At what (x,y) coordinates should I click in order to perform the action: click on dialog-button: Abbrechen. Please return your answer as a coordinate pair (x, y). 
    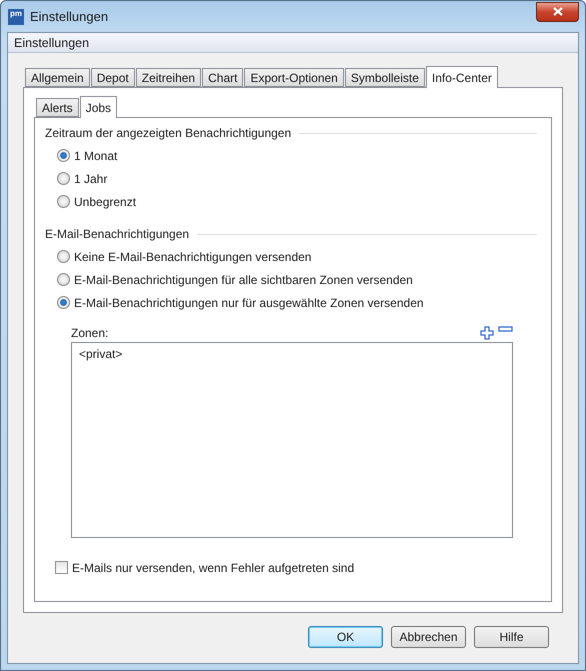
    Looking at the image, I should click on (428, 637).